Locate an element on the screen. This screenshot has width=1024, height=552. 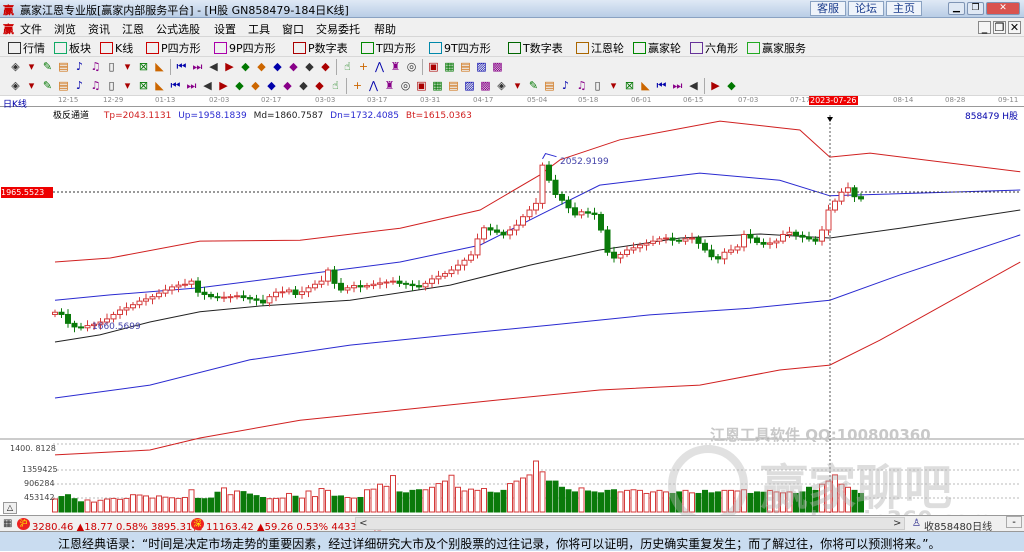
brain-icon: ◎ is located at coordinates (411, 66).